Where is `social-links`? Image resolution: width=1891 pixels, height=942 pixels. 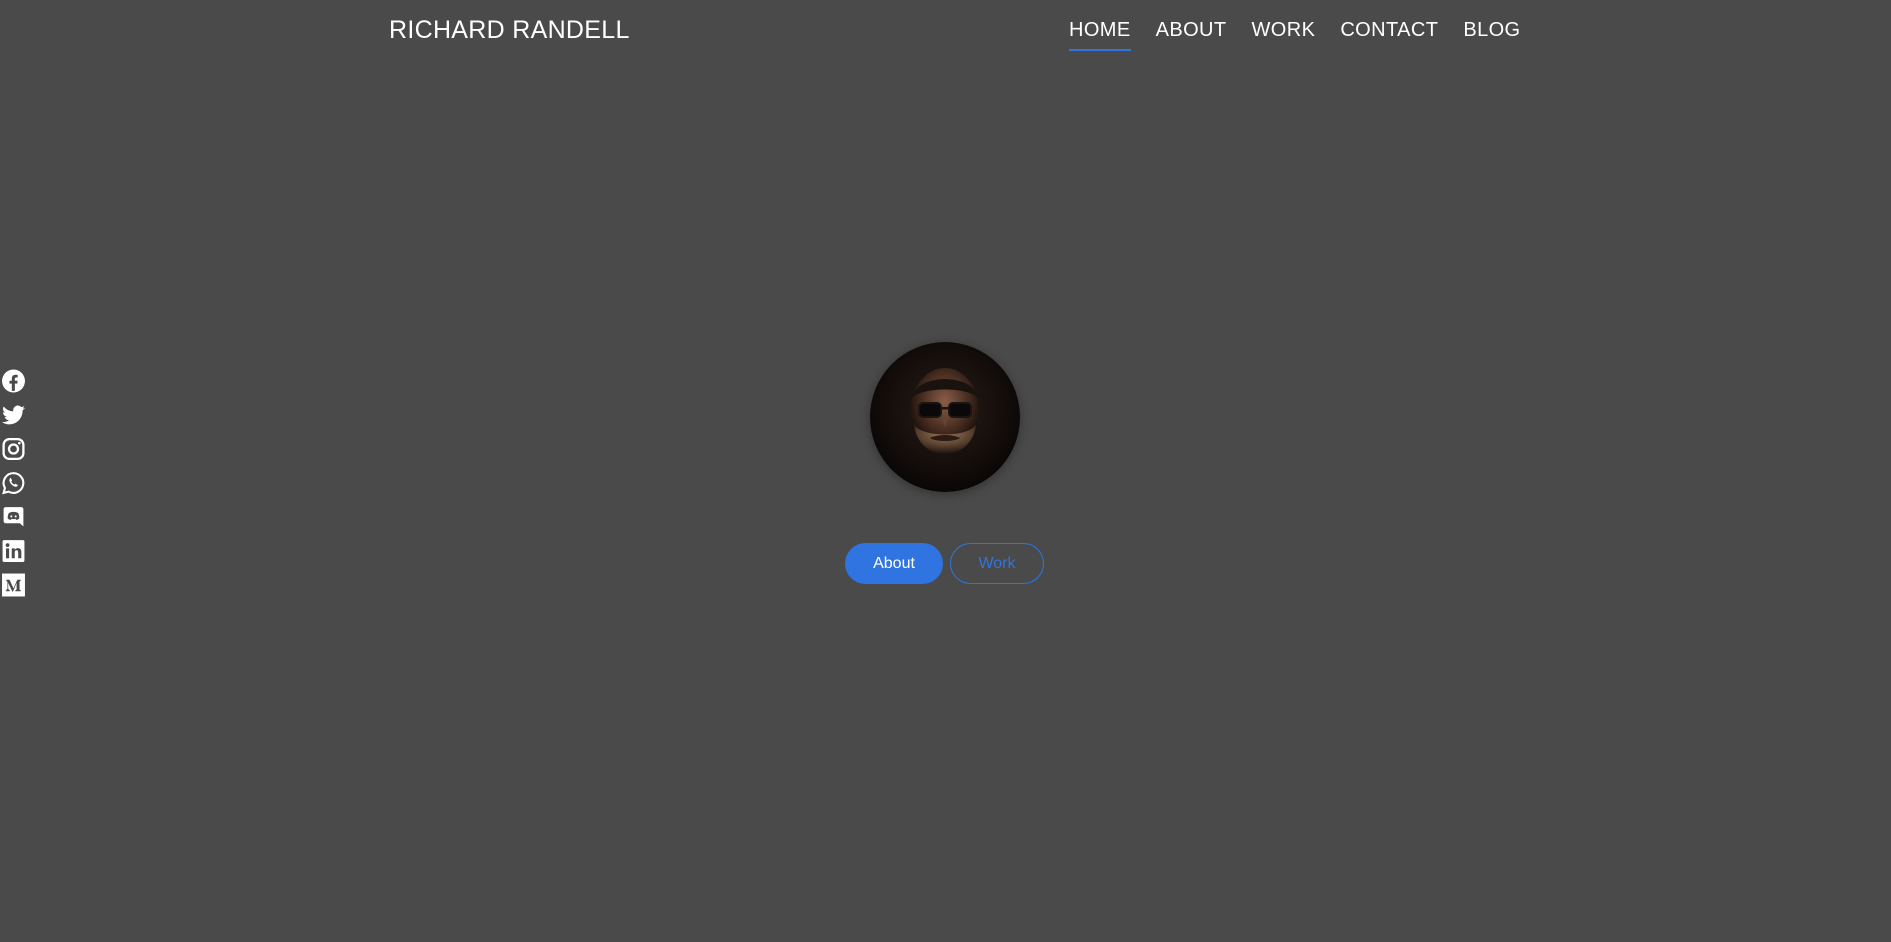
social-links is located at coordinates (13, 483).